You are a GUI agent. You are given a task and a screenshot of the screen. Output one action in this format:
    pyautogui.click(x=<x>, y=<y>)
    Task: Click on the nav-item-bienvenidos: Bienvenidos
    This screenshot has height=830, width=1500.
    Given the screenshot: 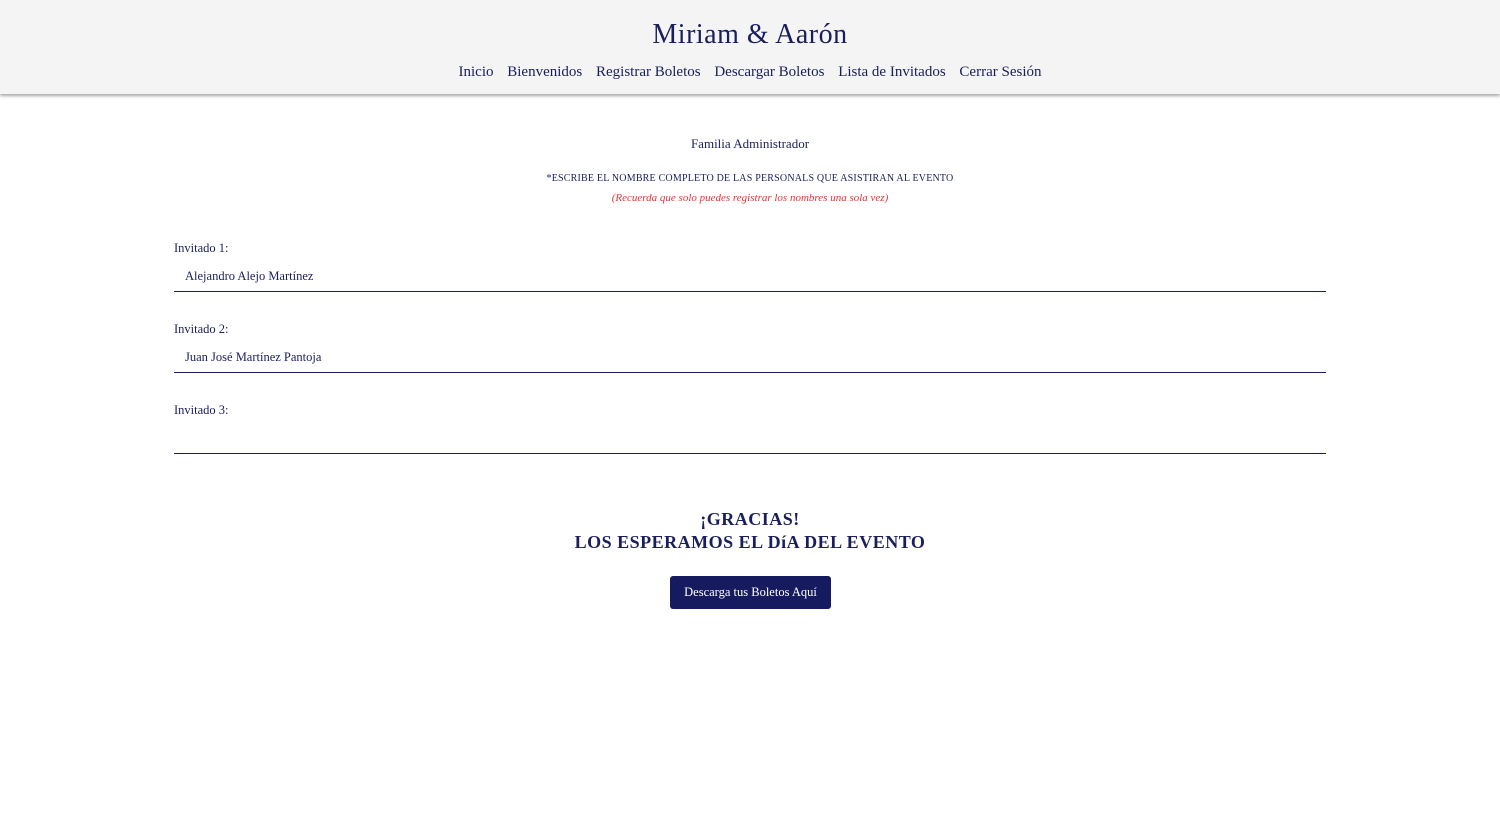 What is the action you would take?
    pyautogui.click(x=544, y=72)
    